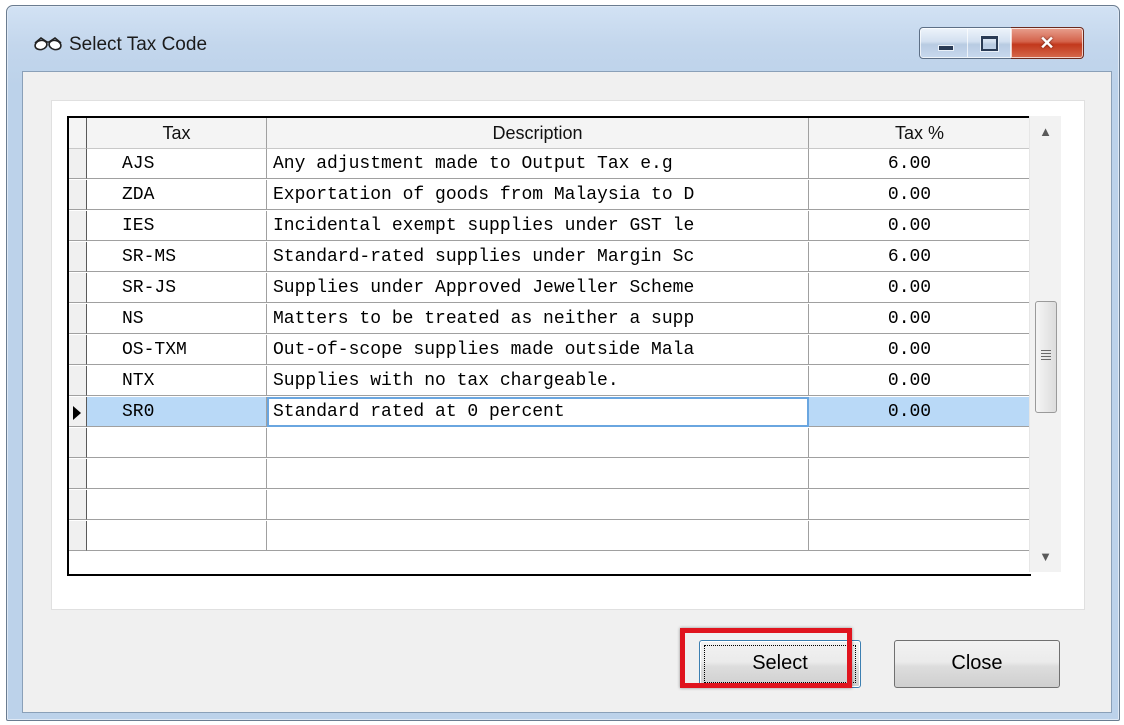 This screenshot has height=725, width=1124. What do you see at coordinates (563, 41) in the screenshot?
I see `title-bar: Select Tax Code ✕` at bounding box center [563, 41].